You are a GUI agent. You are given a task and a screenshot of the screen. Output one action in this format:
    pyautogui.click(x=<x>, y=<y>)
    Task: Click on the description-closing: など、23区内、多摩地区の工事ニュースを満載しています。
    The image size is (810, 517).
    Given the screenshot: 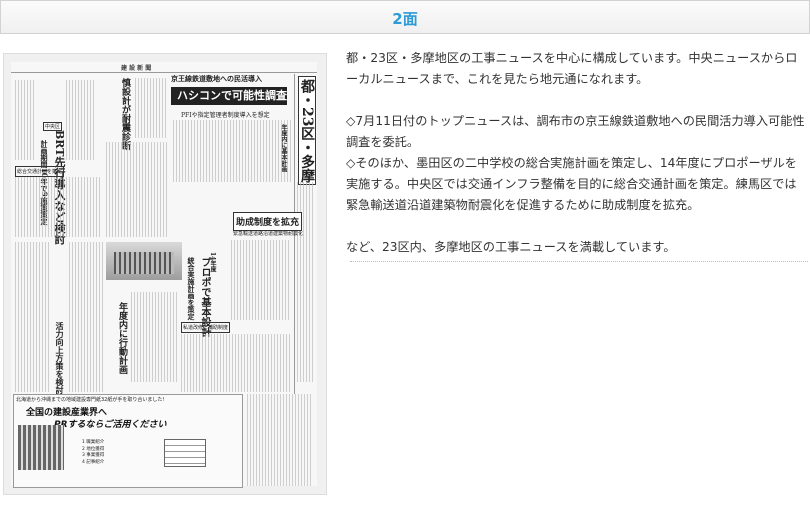 What is the action you would take?
    pyautogui.click(x=511, y=247)
    